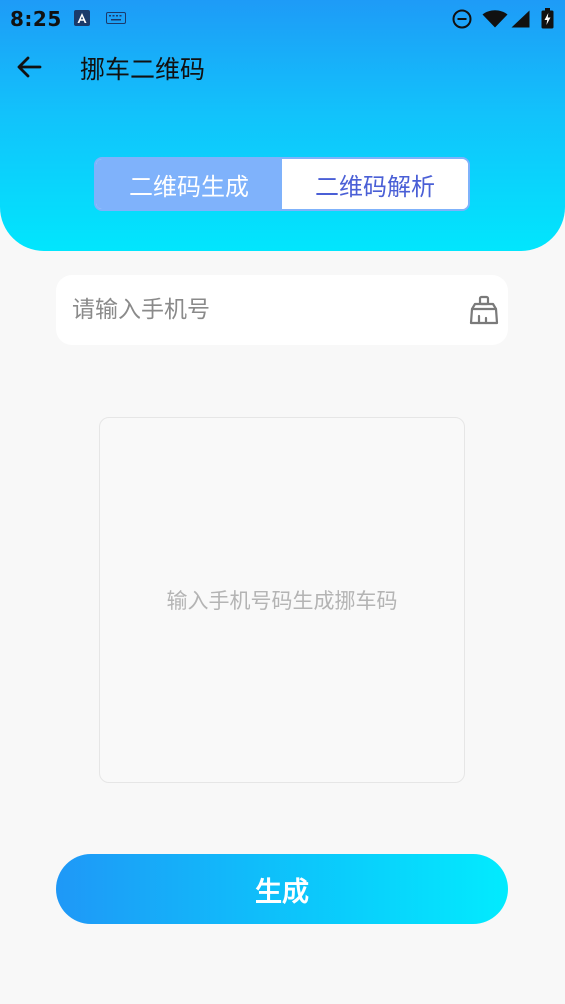 This screenshot has height=1004, width=565. What do you see at coordinates (36, 19) in the screenshot?
I see `status-time: 8:25` at bounding box center [36, 19].